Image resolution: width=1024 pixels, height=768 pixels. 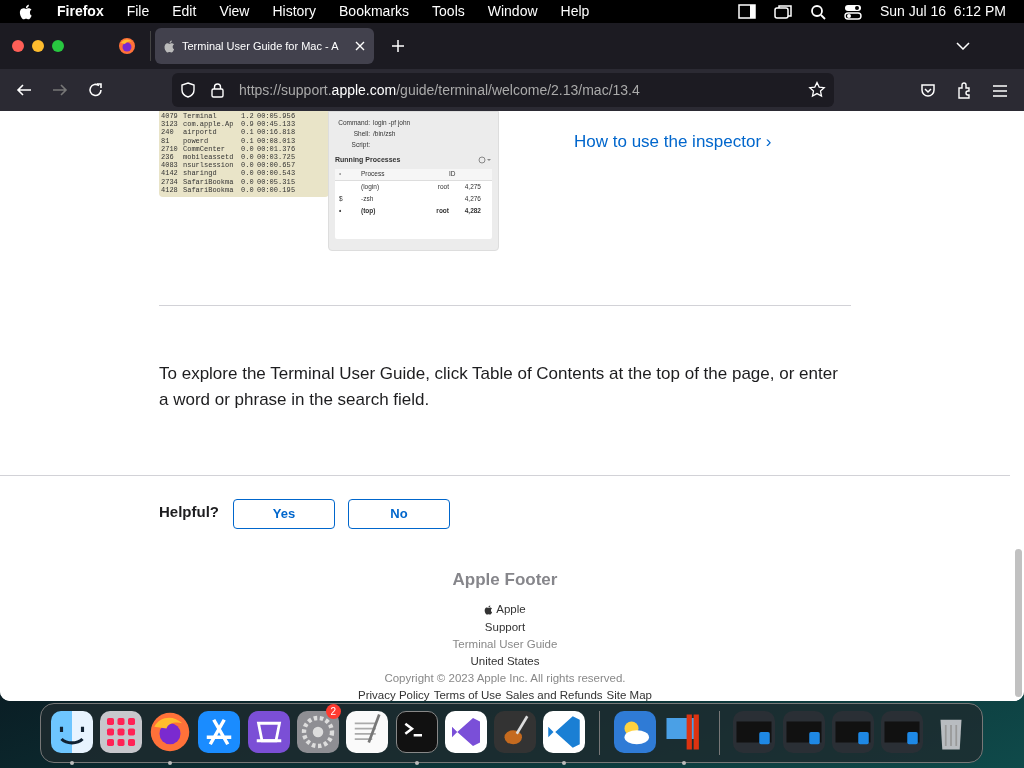 I want to click on zoom-window-button, so click(x=58, y=46).